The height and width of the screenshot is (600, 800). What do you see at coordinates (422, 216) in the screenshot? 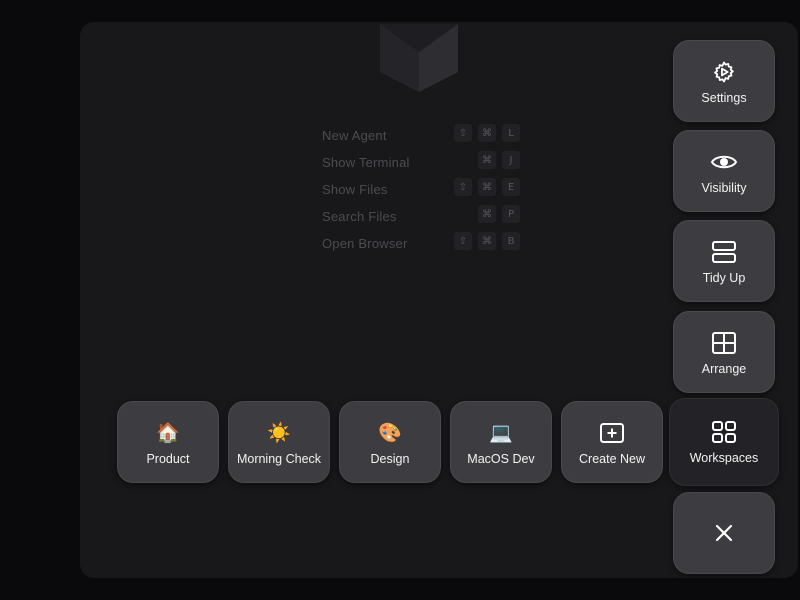
I see `shortcut-search-files: Search Files ⌘ P` at bounding box center [422, 216].